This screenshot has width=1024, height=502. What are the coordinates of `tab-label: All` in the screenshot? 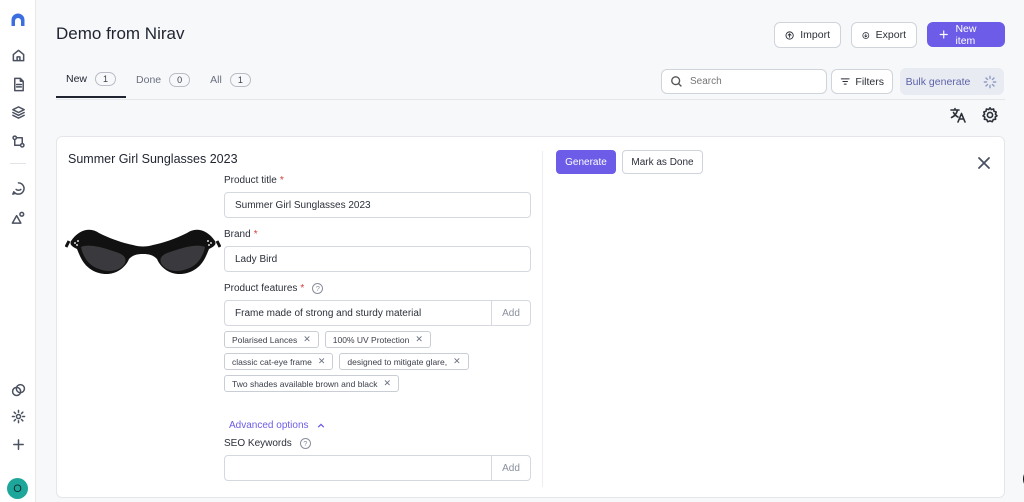 It's located at (216, 80).